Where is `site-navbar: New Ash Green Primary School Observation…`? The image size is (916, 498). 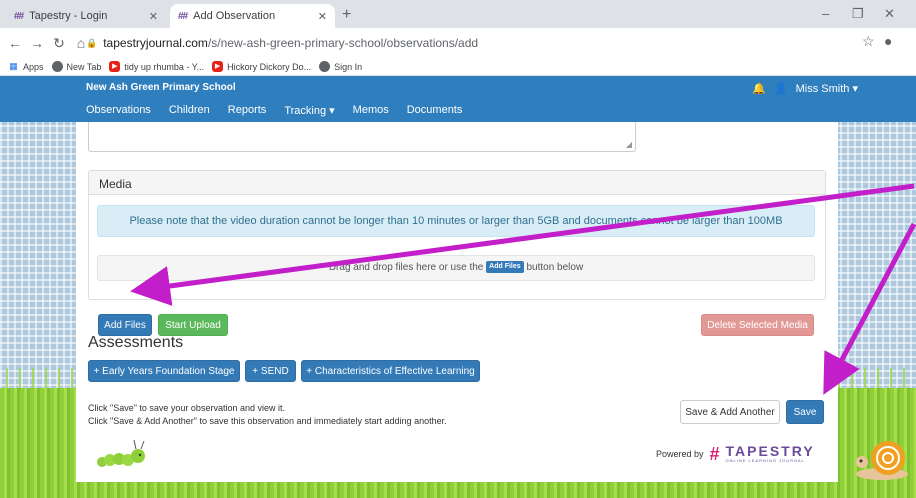
site-navbar: New Ash Green Primary School Observation… is located at coordinates (458, 99).